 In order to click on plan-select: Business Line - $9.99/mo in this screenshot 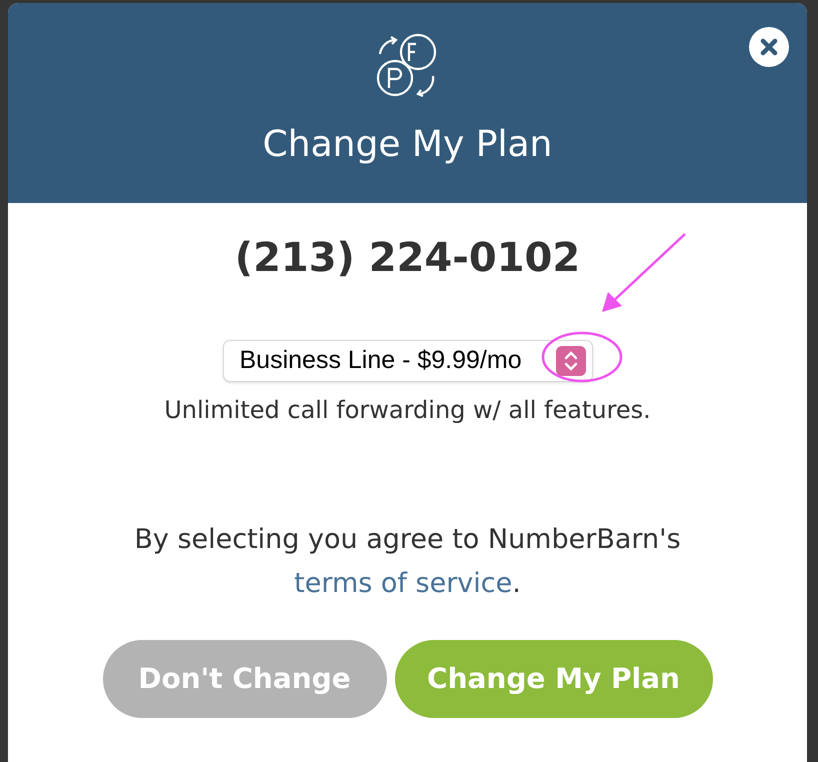, I will do `click(407, 361)`.